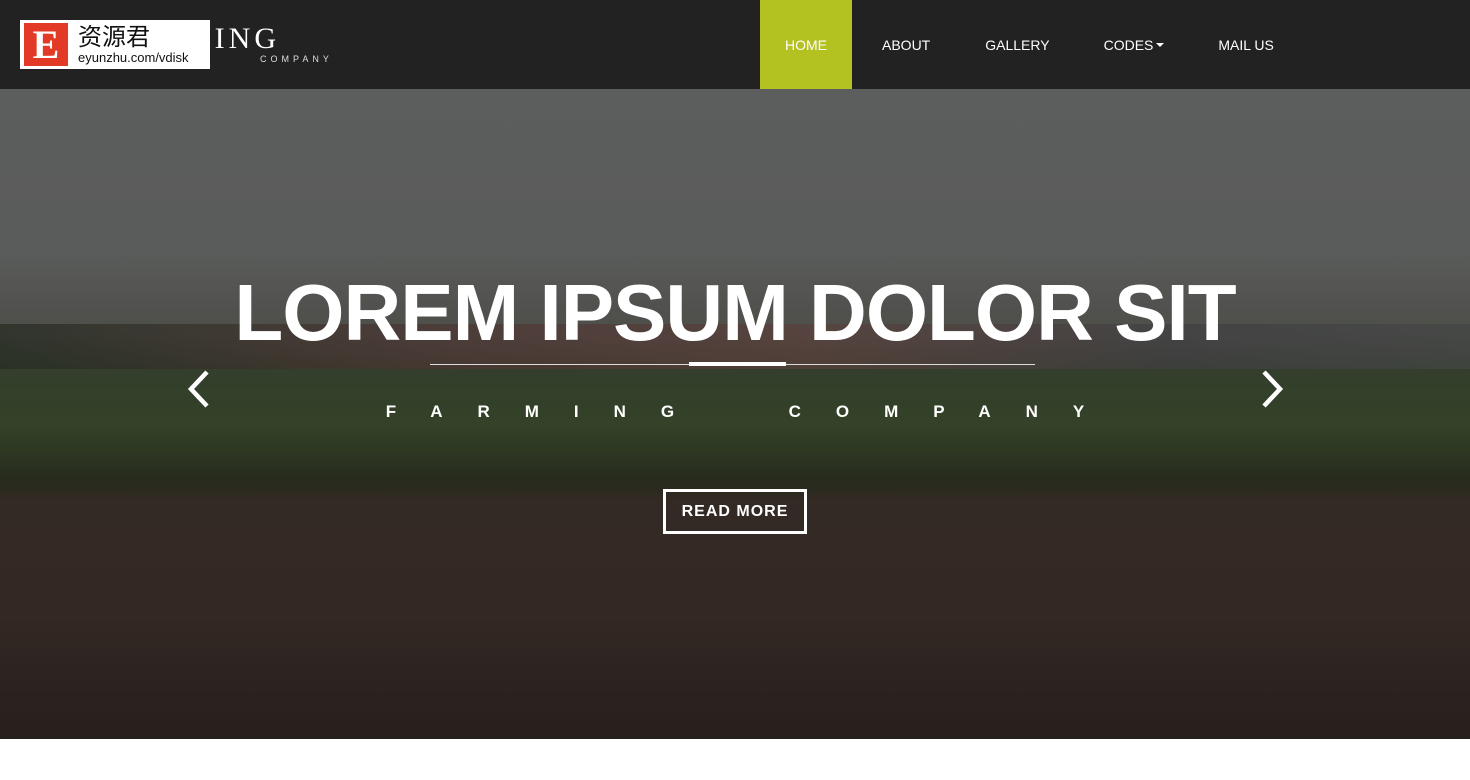 This screenshot has height=780, width=1470. What do you see at coordinates (114, 37) in the screenshot?
I see `watermark-text: 资源君` at bounding box center [114, 37].